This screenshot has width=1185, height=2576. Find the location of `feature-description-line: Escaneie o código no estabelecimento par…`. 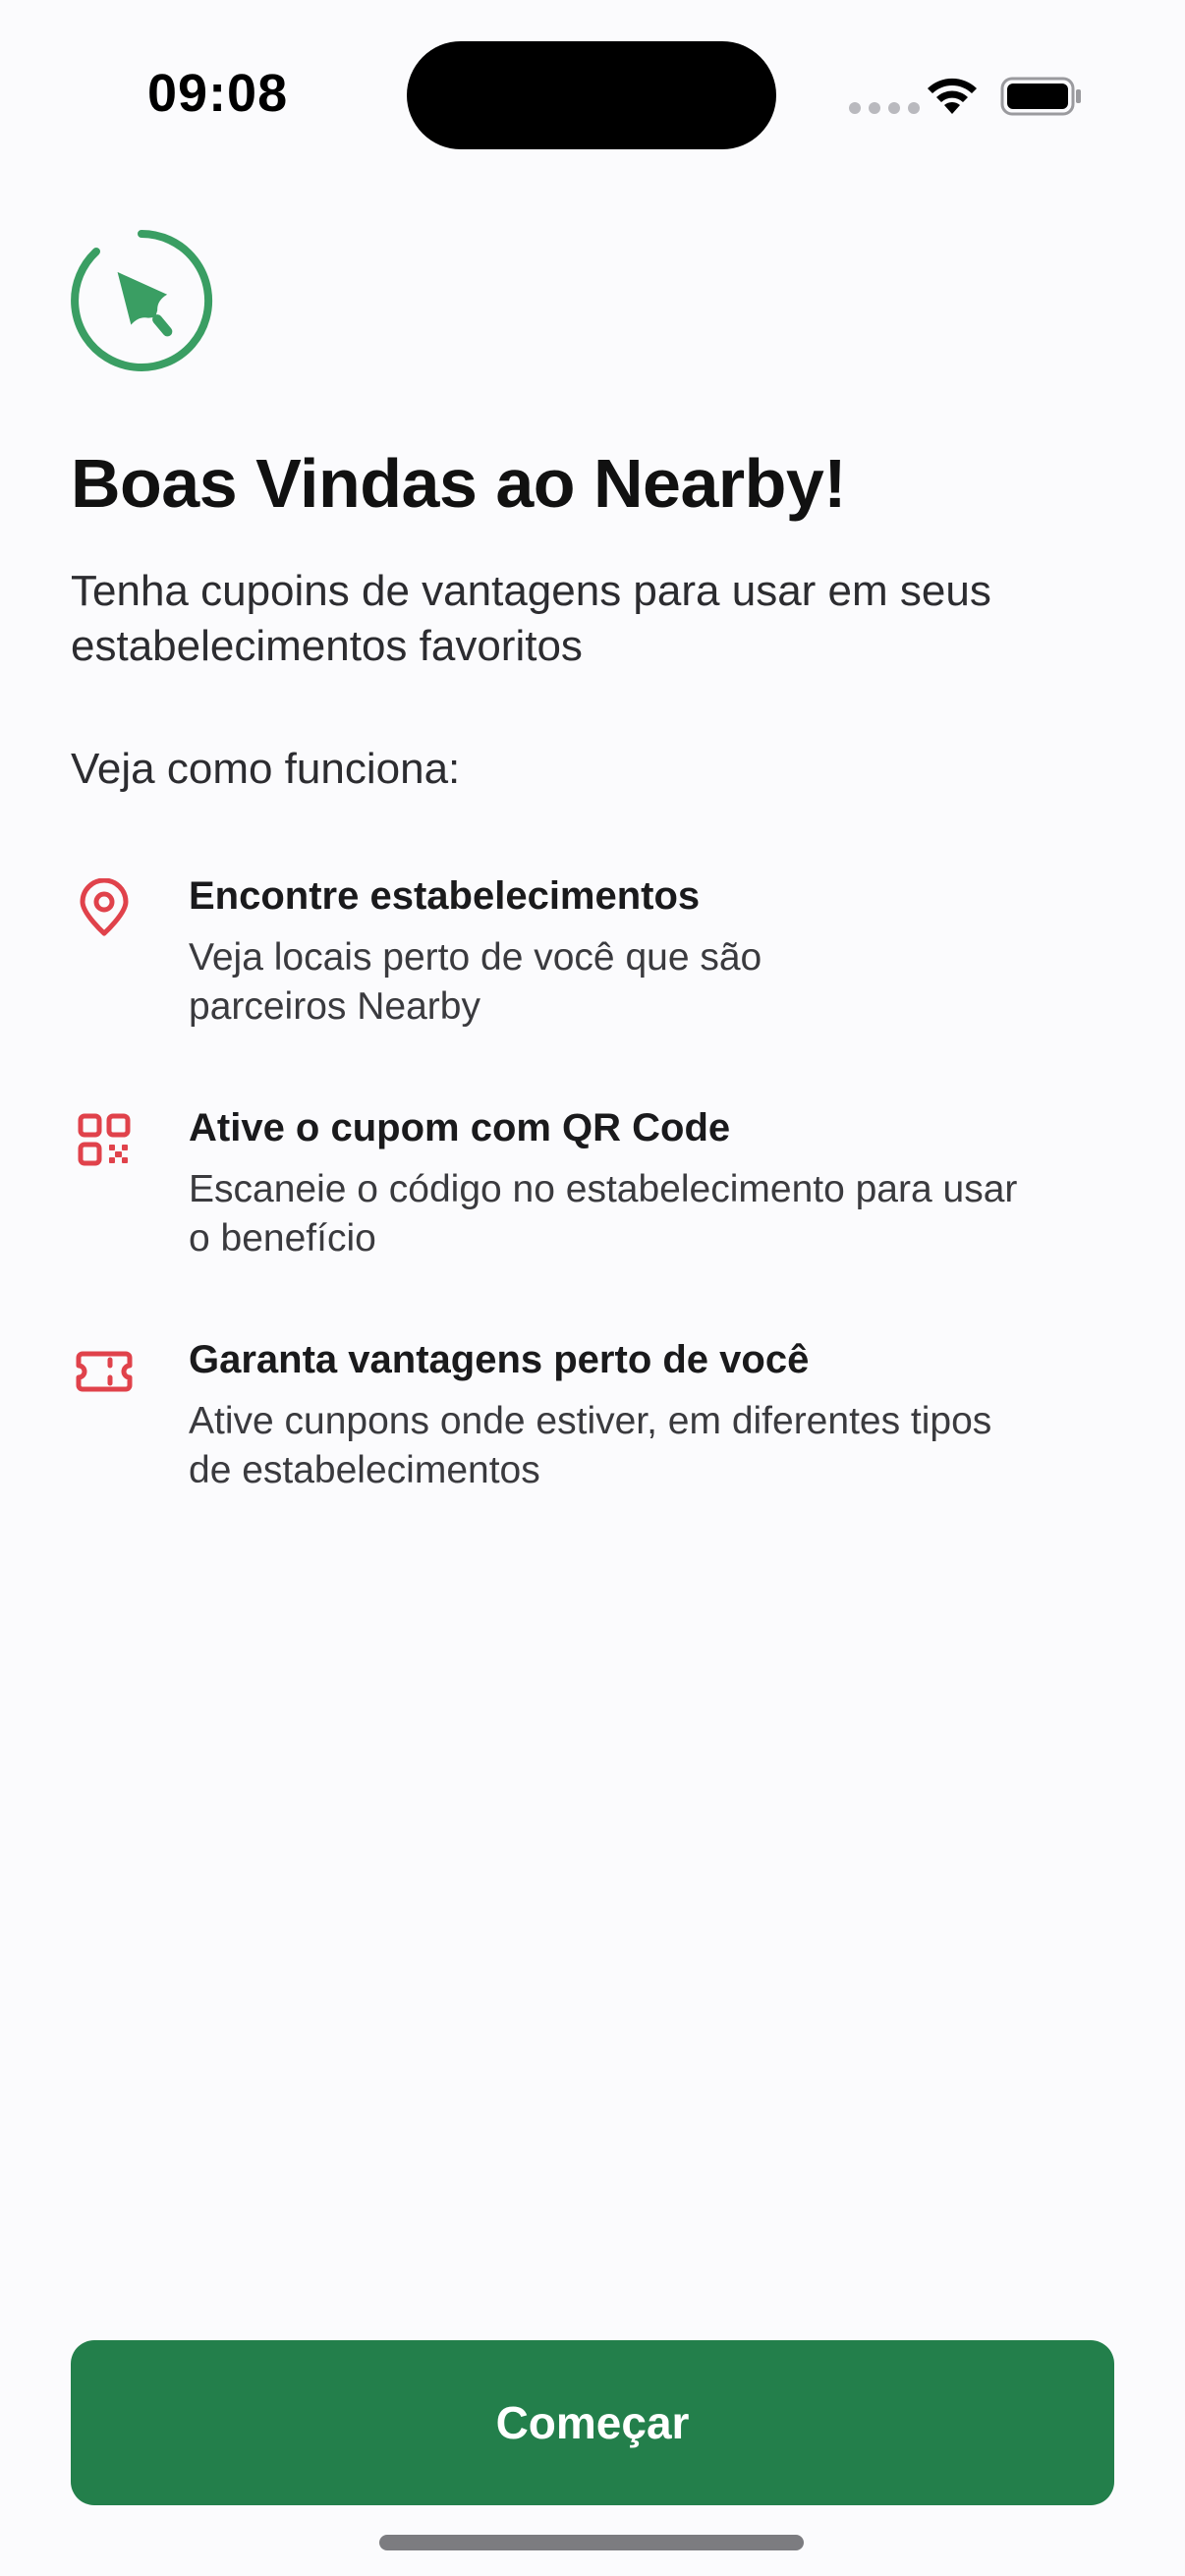

feature-description-line: Escaneie o código no estabelecimento par… is located at coordinates (604, 1189).